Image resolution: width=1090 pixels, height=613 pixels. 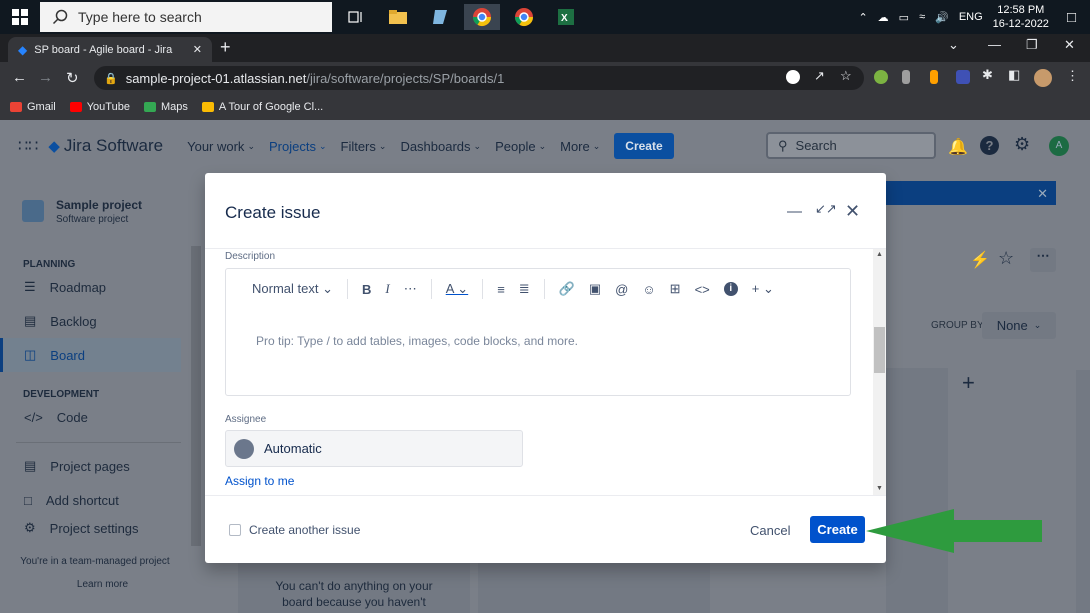 What do you see at coordinates (1083, 491) in the screenshot?
I see `page-scrollbar` at bounding box center [1083, 491].